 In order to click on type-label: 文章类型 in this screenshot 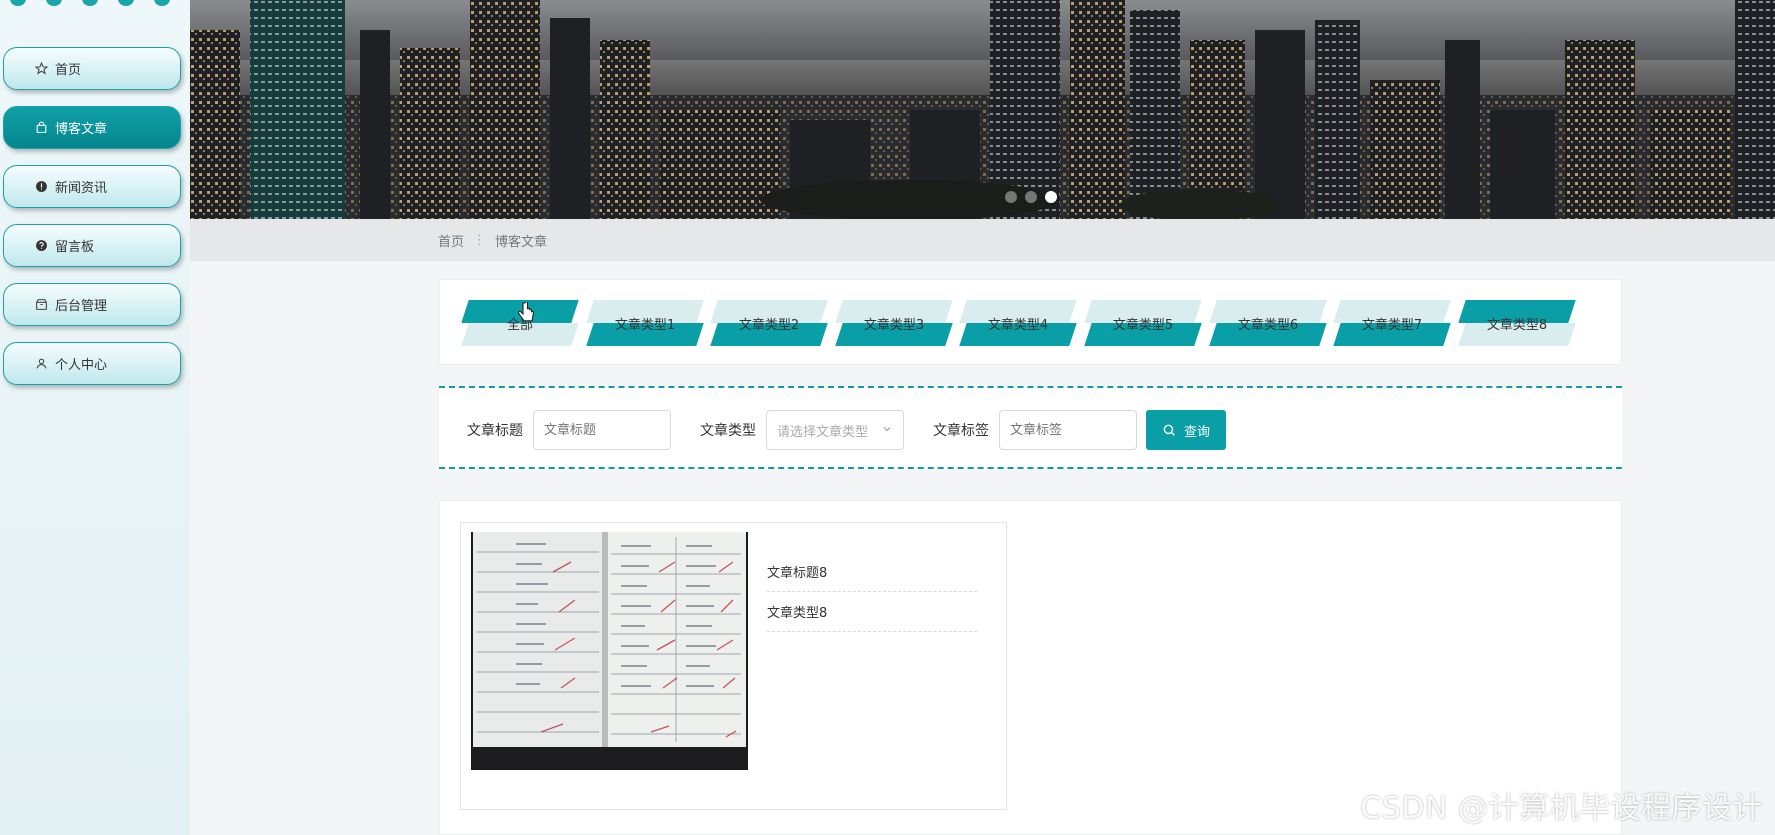, I will do `click(728, 431)`.